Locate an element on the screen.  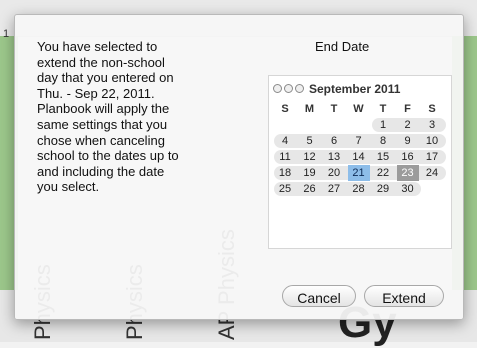
calendar-day: 7 is located at coordinates (359, 141).